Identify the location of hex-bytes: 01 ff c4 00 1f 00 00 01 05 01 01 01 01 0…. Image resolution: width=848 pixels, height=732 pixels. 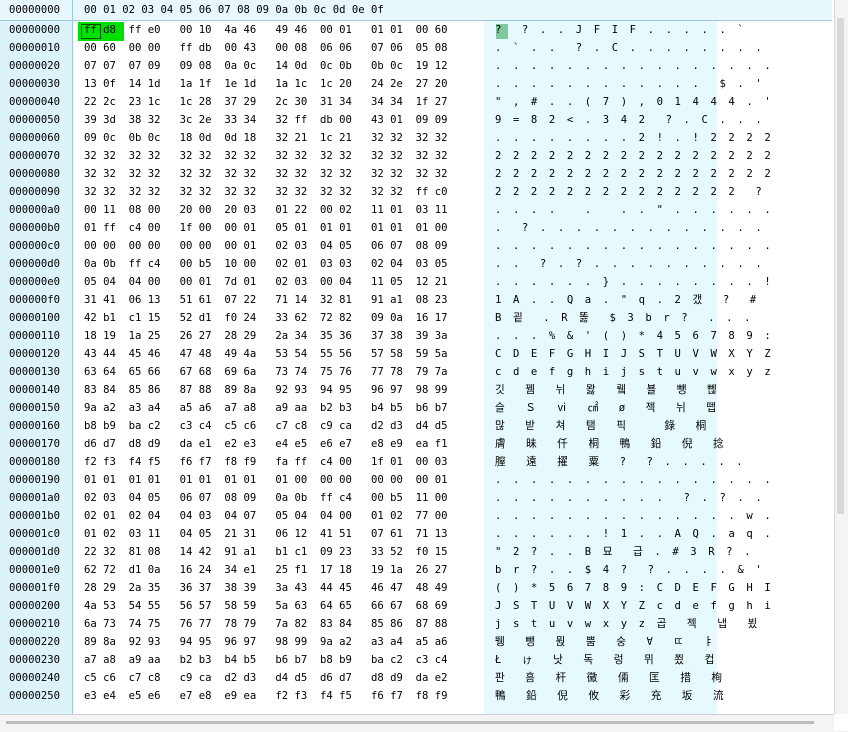
(266, 228).